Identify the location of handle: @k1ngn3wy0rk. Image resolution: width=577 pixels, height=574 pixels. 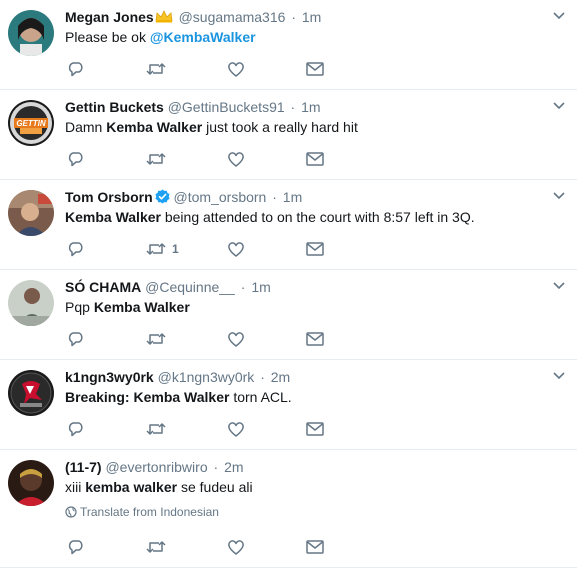
(206, 377).